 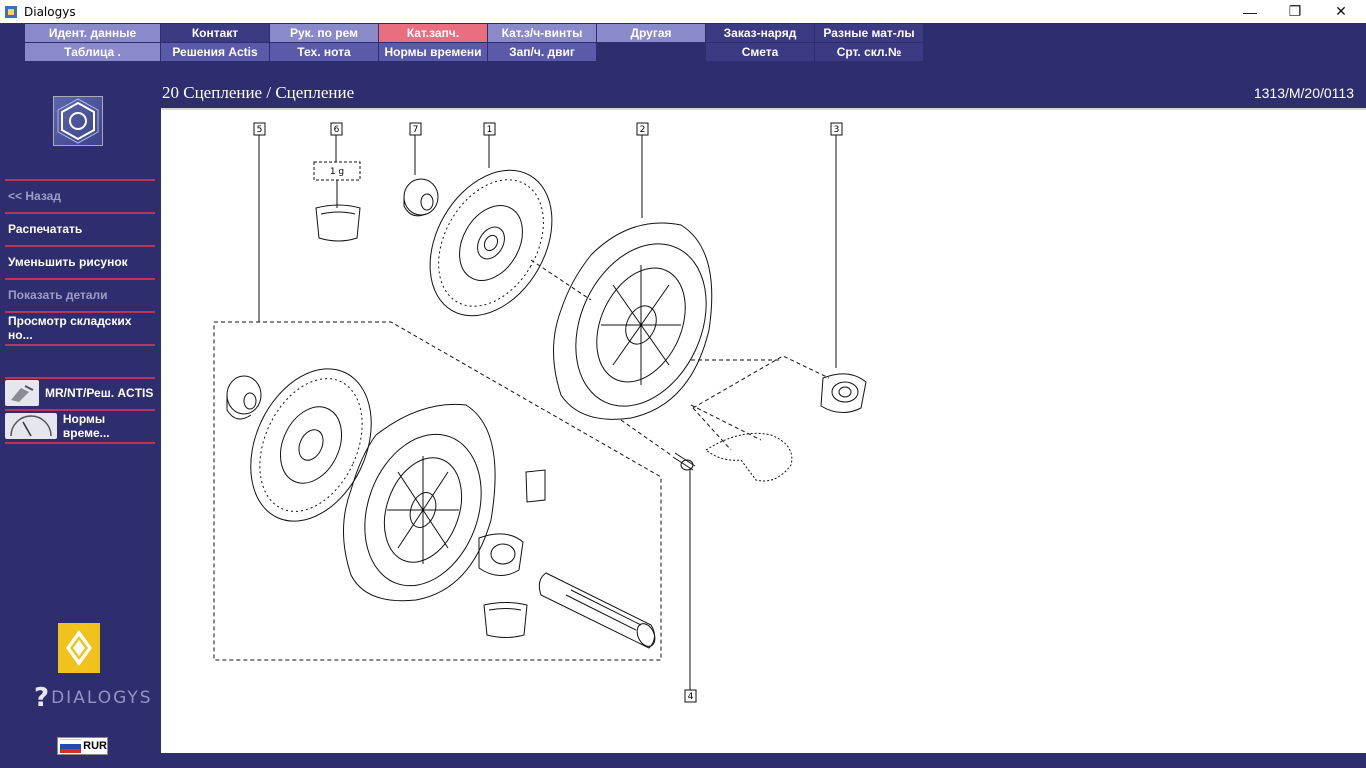 What do you see at coordinates (763, 760) in the screenshot?
I see `bottom-strip` at bounding box center [763, 760].